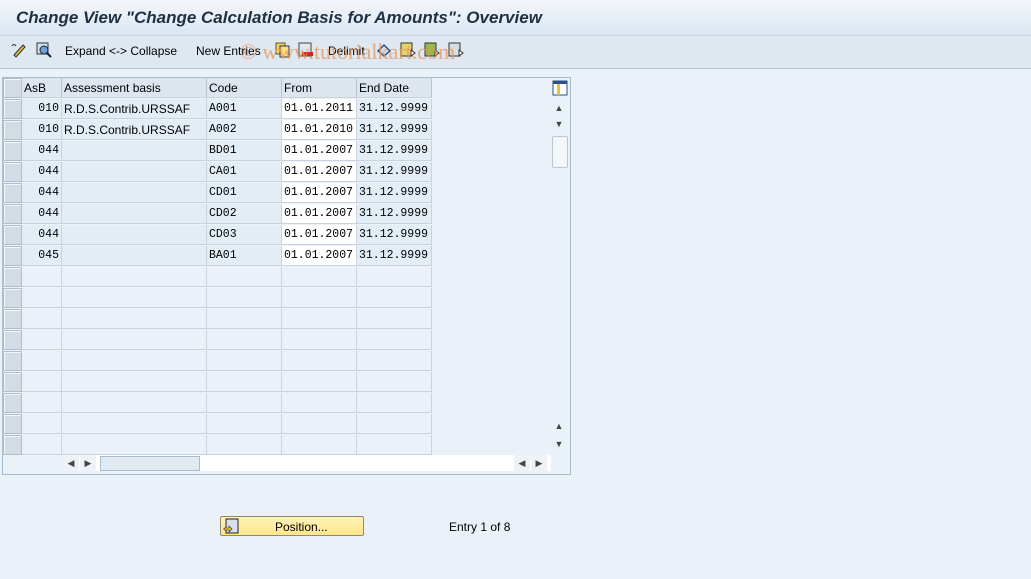  Describe the element at coordinates (559, 444) in the screenshot. I see `scroll-page-down-button: ▼` at that location.